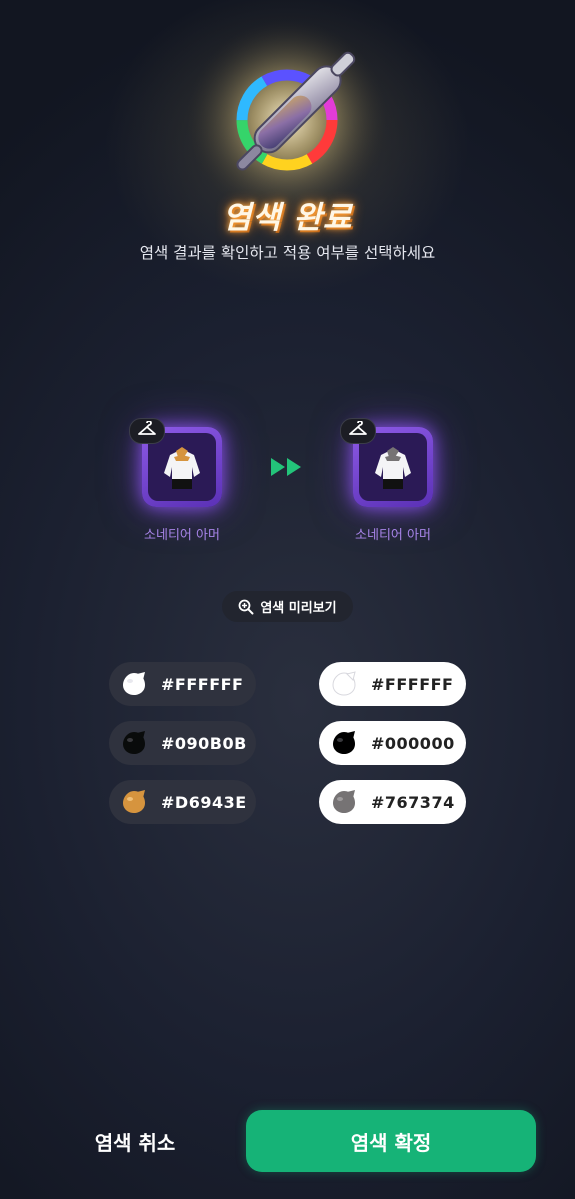 The width and height of the screenshot is (575, 1199). I want to click on color-chip-before-3: #D6943E, so click(182, 802).